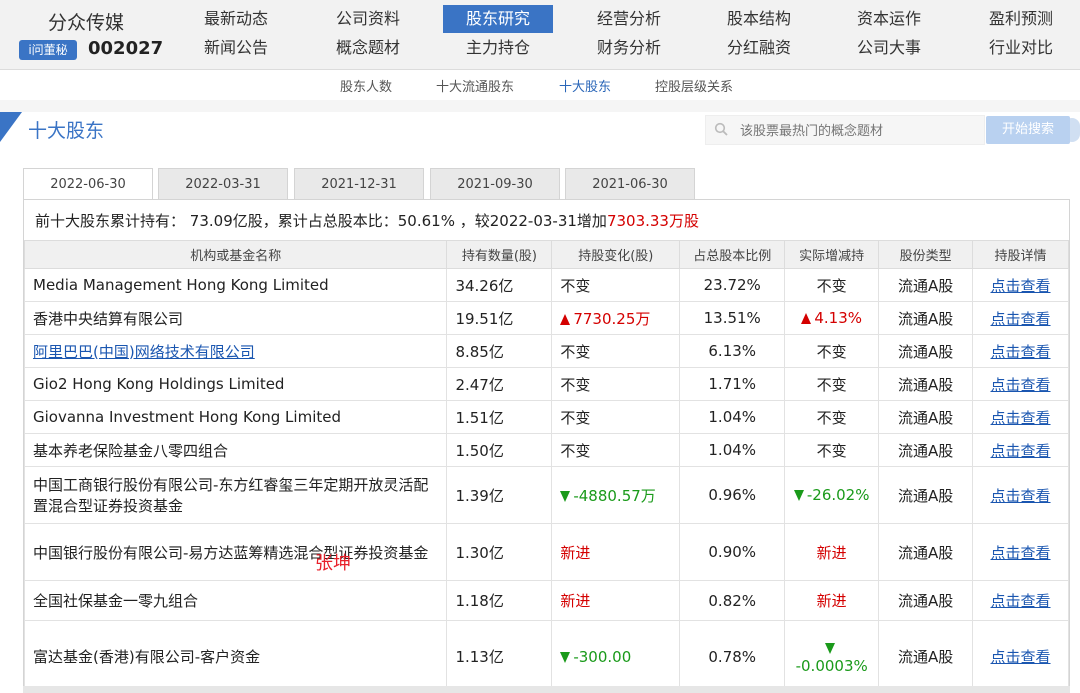  What do you see at coordinates (368, 48) in the screenshot?
I see `nav-item: 概念题材` at bounding box center [368, 48].